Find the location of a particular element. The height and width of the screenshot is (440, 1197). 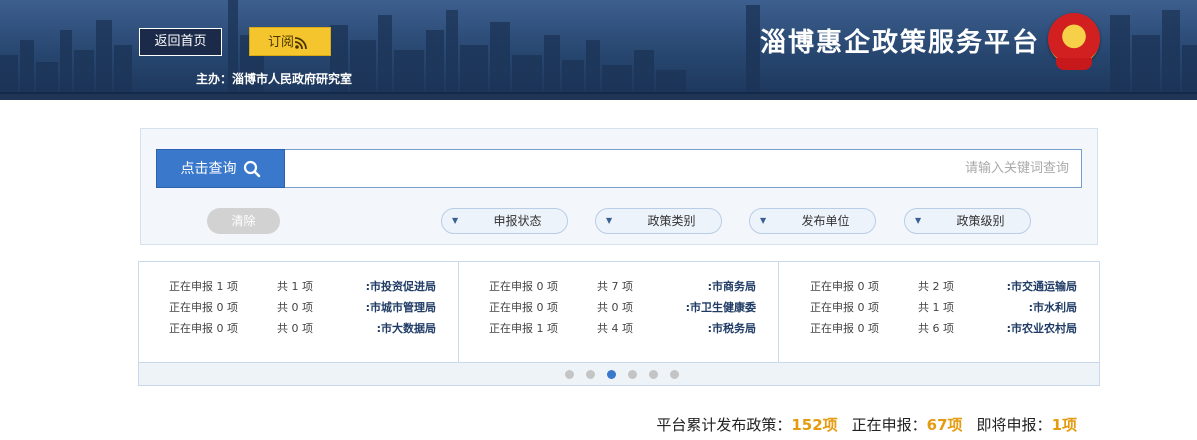

stats-row: 市交通运输局: 共 2 项 正在申报 0 项 is located at coordinates (939, 288).